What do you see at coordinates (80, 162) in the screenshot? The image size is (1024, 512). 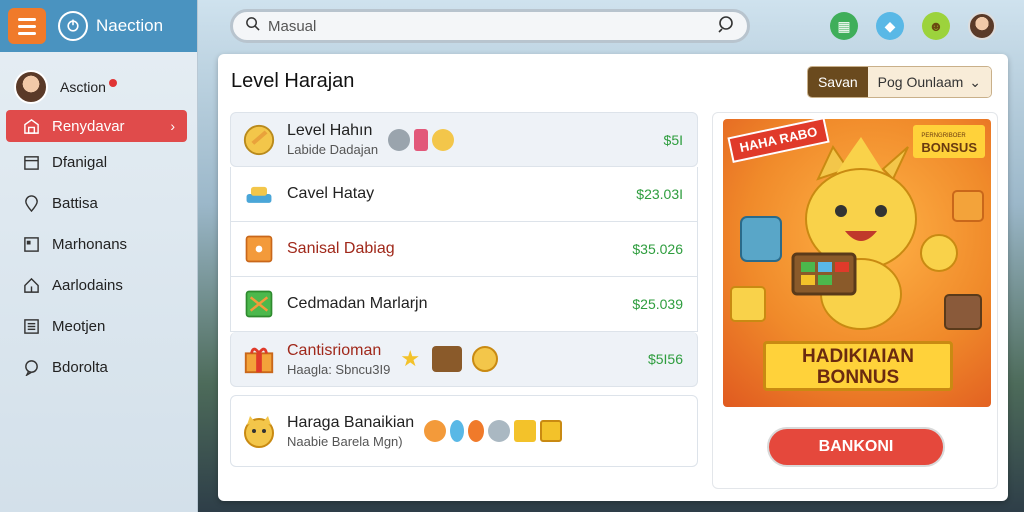 I see `sidebar-item-label: Dfanigal` at bounding box center [80, 162].